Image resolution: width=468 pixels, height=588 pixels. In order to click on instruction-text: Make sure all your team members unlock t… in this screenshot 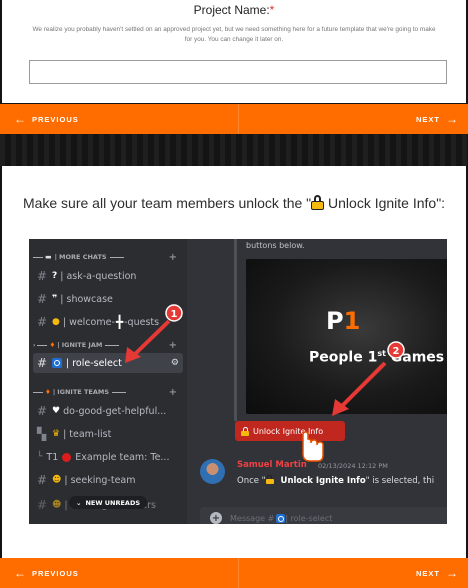, I will do `click(234, 203)`.